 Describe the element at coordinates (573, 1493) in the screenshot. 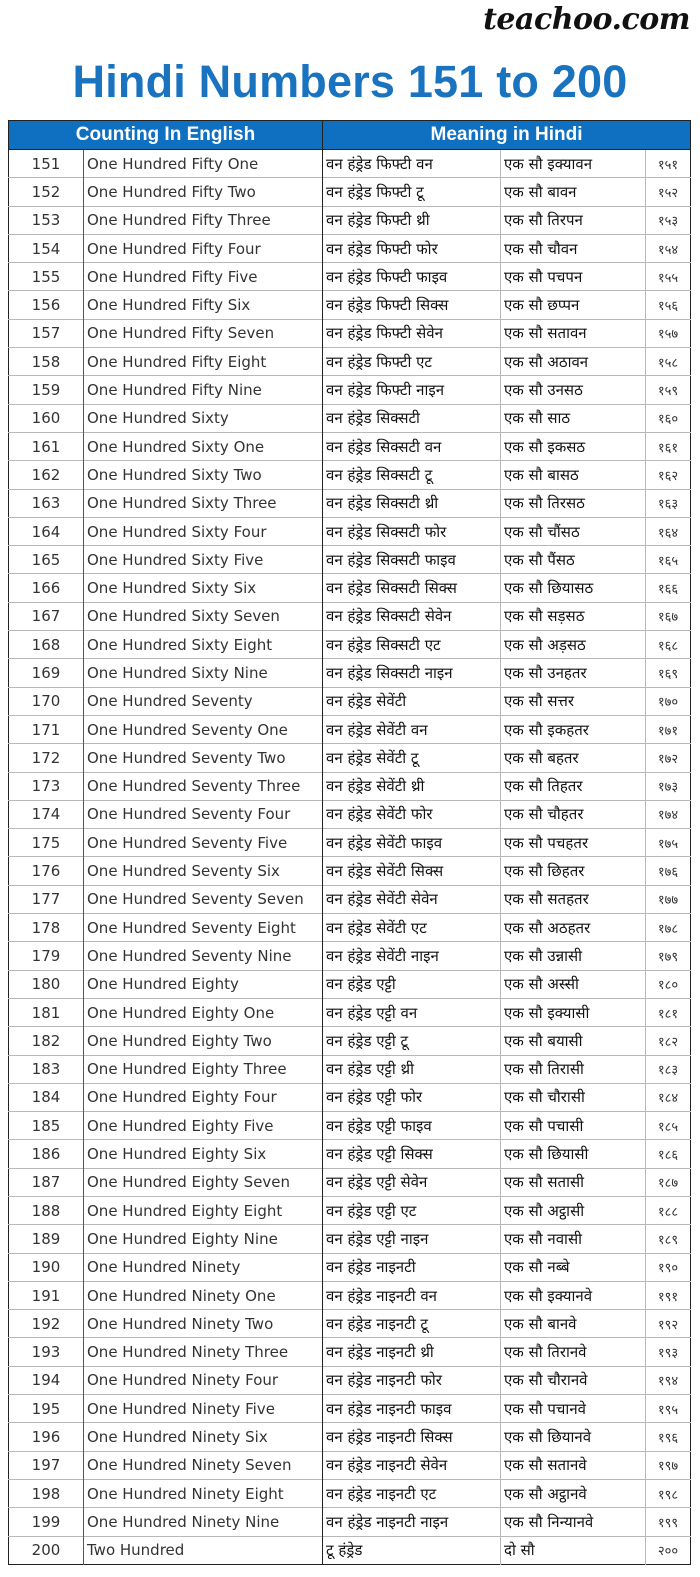

I see `hindi-words-cell: एक सौ अट्ठानवे` at that location.